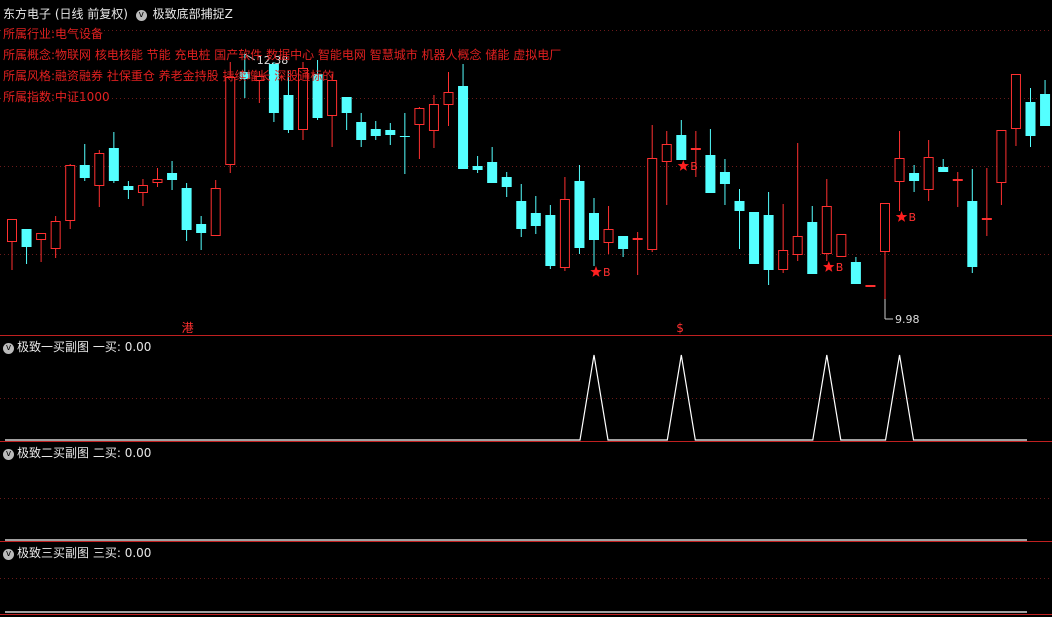  Describe the element at coordinates (138, 347) in the screenshot. I see `sub-chart-1-value: 0.00` at that location.